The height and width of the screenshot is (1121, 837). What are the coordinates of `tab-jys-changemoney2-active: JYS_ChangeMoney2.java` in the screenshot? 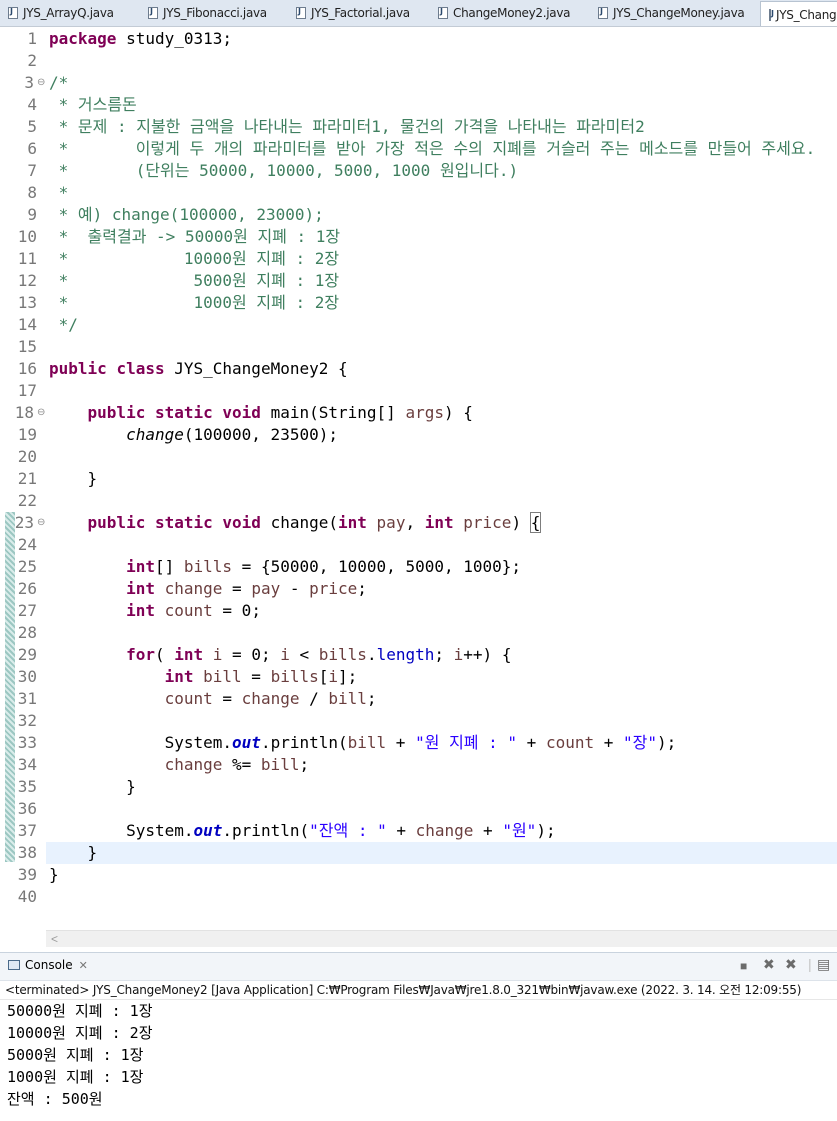 It's located at (798, 13).